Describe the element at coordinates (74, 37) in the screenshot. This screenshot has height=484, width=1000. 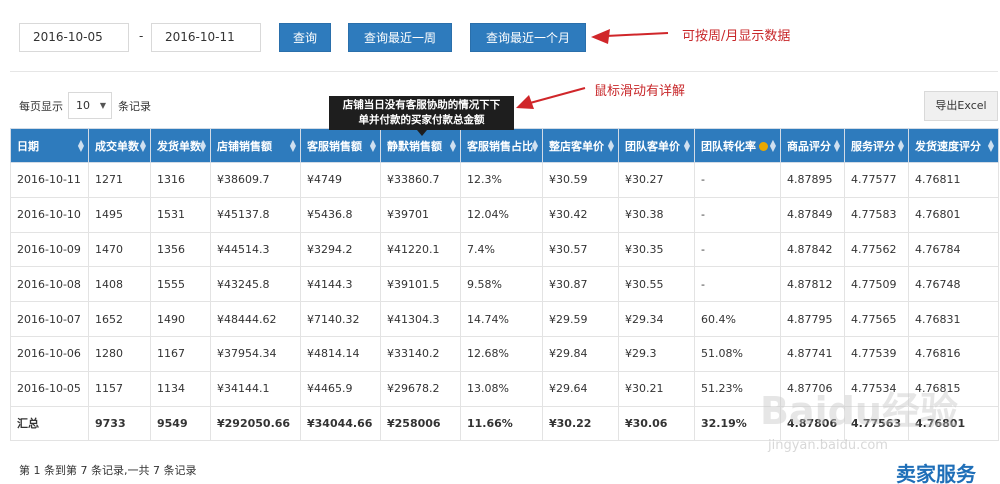
I see `start-date-input: 2016-10-05` at that location.